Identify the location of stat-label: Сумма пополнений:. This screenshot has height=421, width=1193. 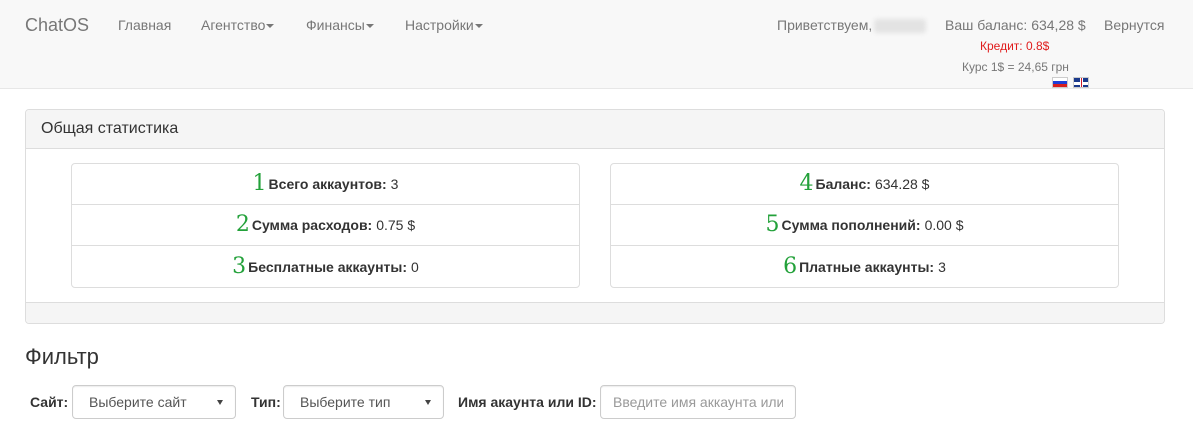
(851, 225).